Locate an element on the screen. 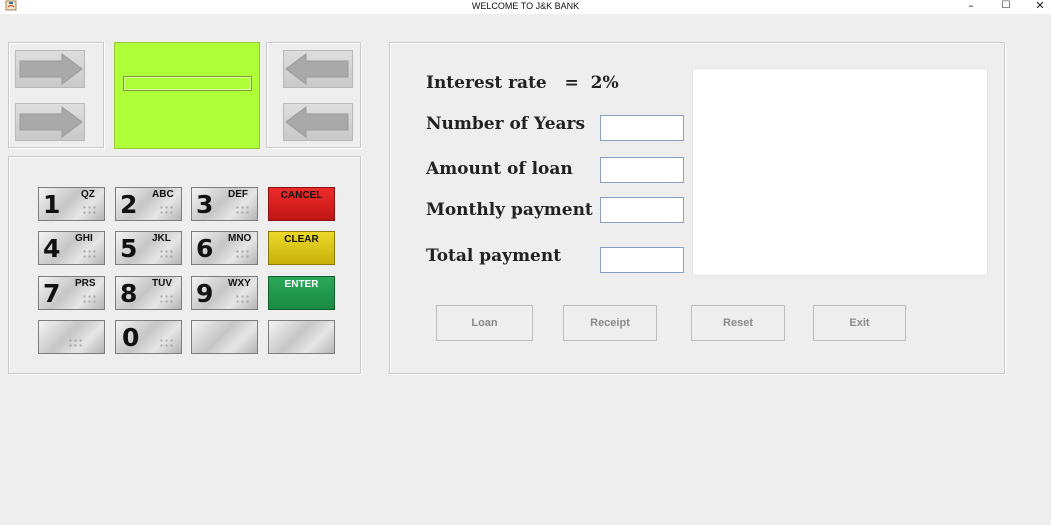 Image resolution: width=1051 pixels, height=525 pixels. keypad-key-3: 3 DEF is located at coordinates (224, 204).